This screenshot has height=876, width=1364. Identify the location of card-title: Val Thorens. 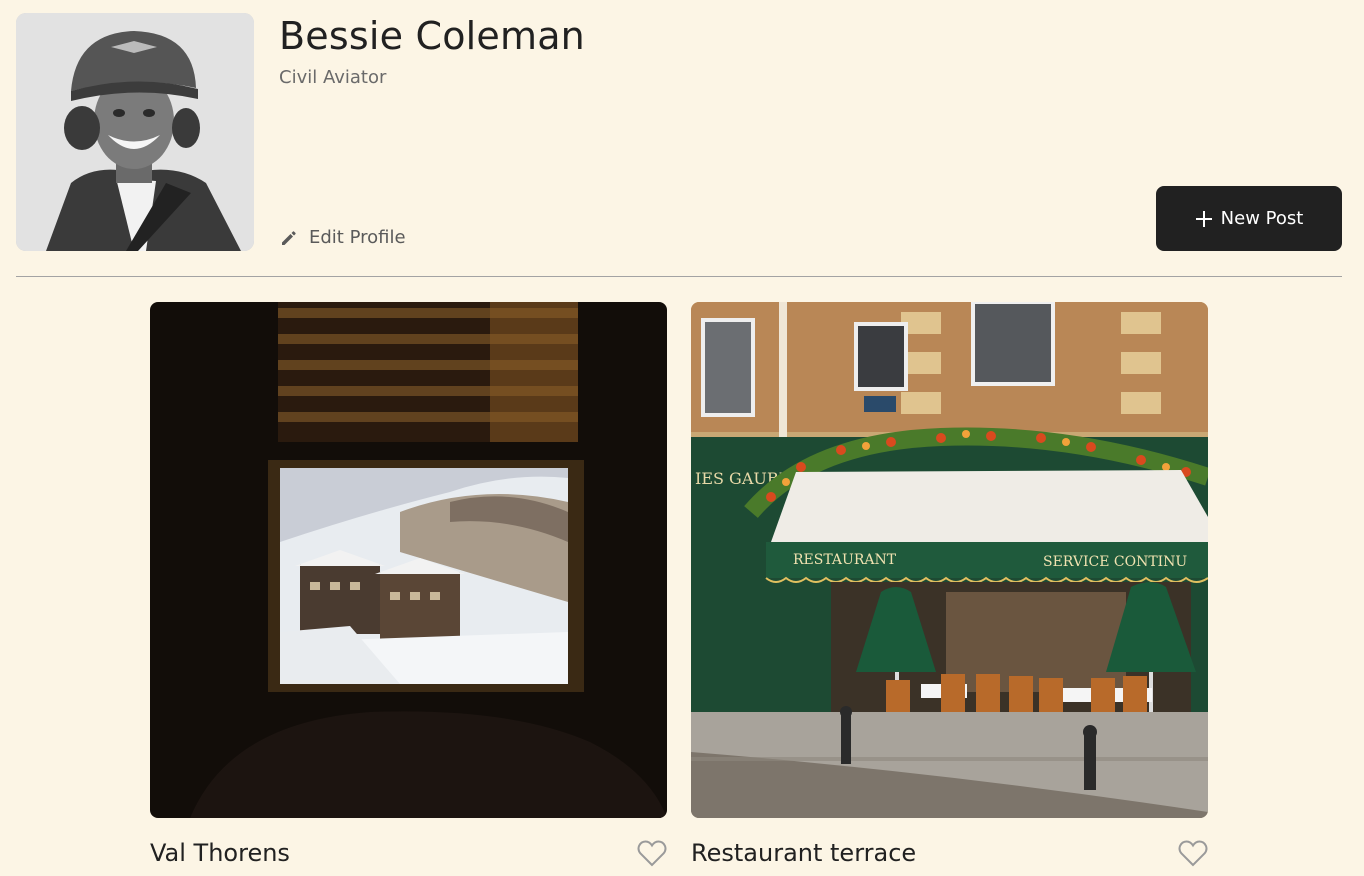
(220, 853).